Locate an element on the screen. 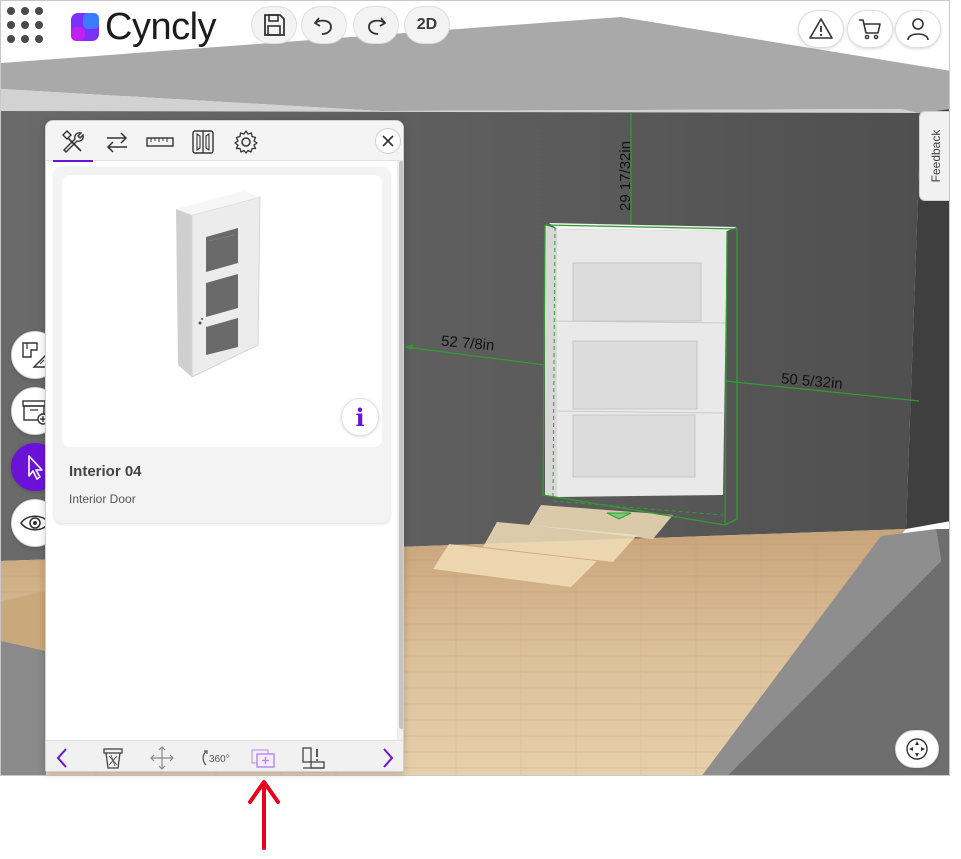 The image size is (961, 859). rotate-360-icon: 360° is located at coordinates (216, 758).